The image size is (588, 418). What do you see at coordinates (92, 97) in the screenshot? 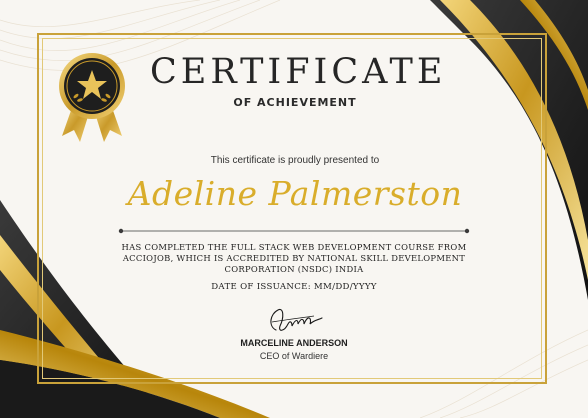
I see `star-medal-icon` at bounding box center [92, 97].